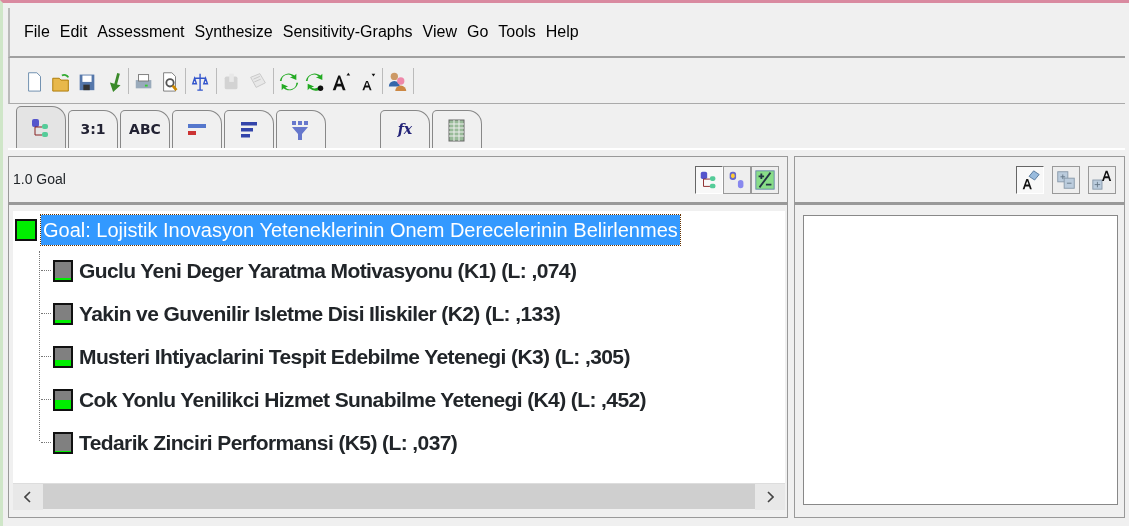 The width and height of the screenshot is (1129, 526). I want to click on scroll-left-button, so click(28, 497).